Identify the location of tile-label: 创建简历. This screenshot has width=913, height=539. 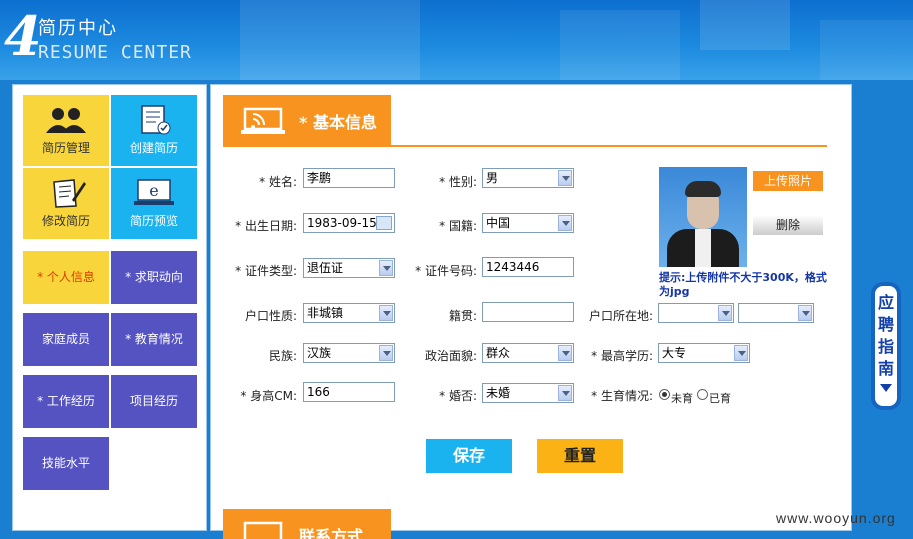
(153, 148).